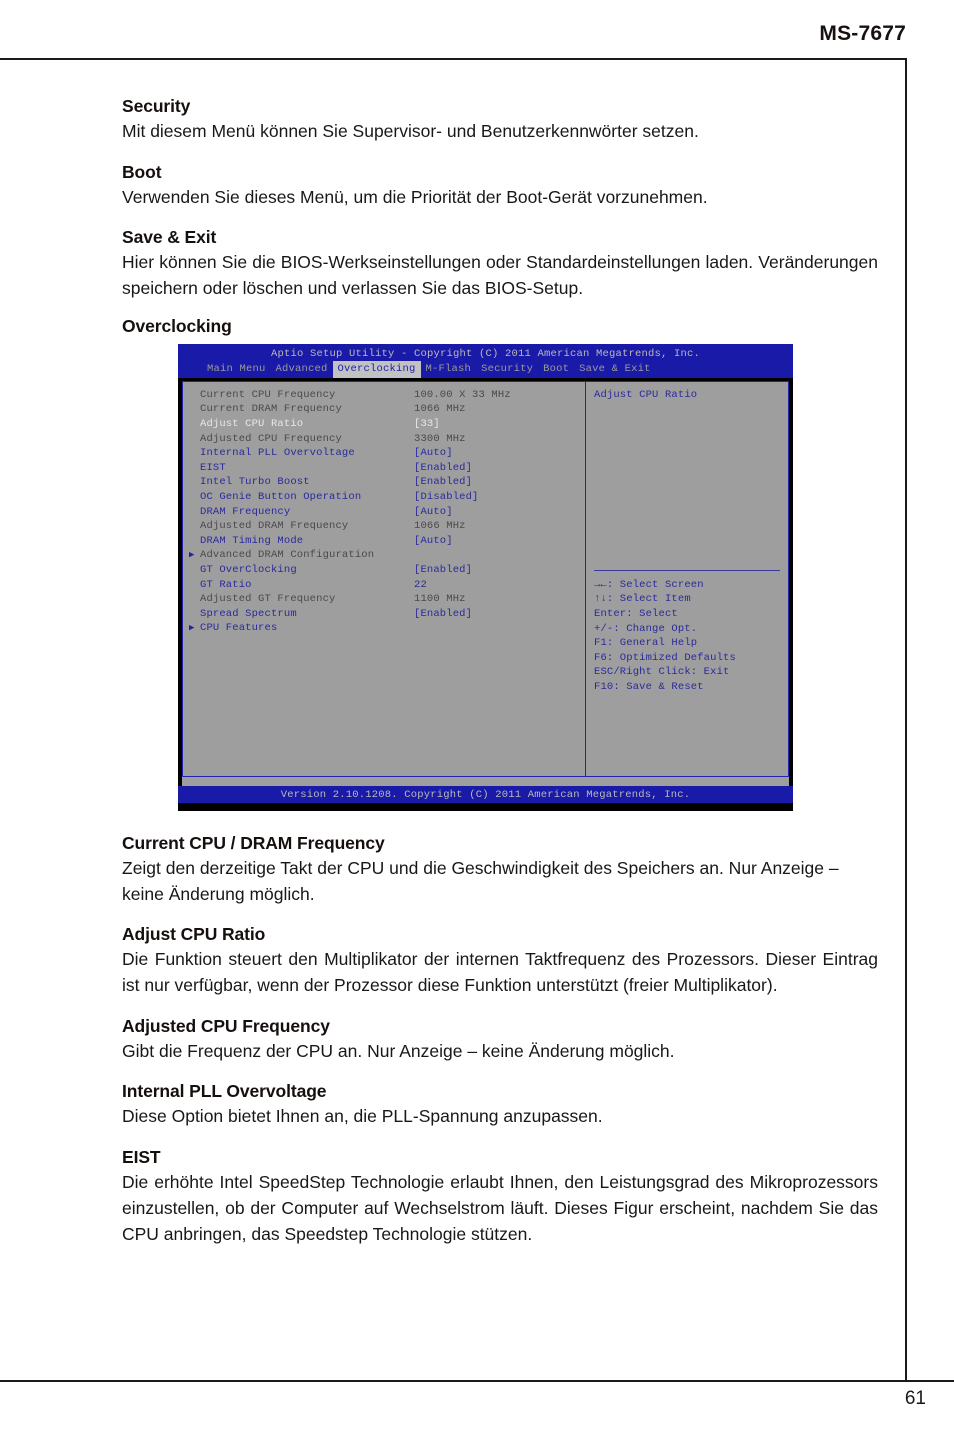 The height and width of the screenshot is (1431, 954). Describe the element at coordinates (906, 720) in the screenshot. I see `page-frame-right-rule` at that location.